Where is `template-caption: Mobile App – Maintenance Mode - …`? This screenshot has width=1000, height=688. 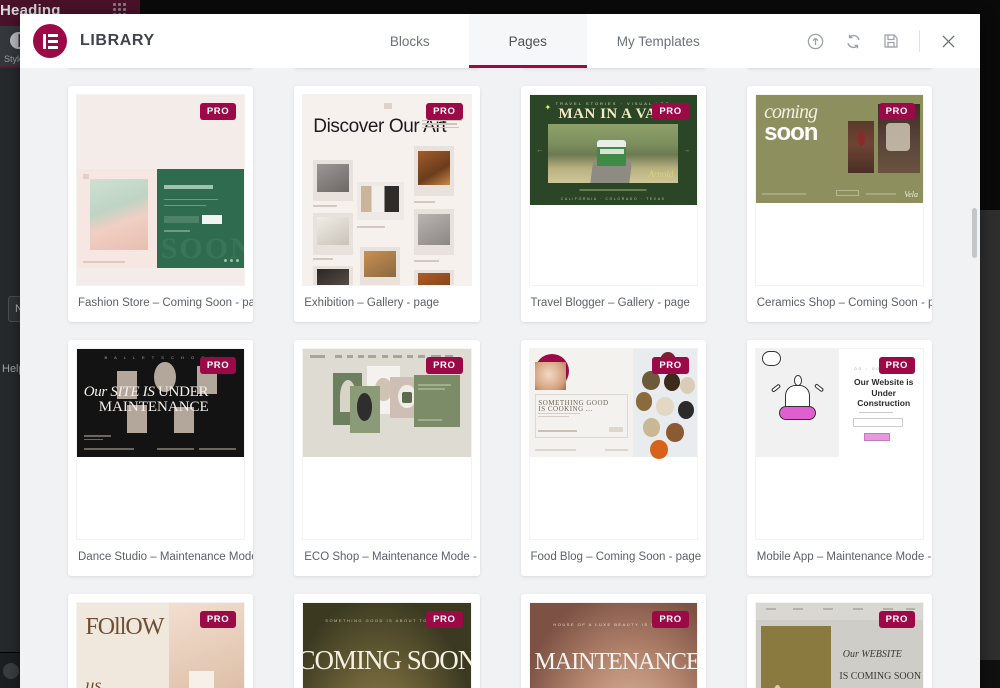 template-caption: Mobile App – Maintenance Mode - … is located at coordinates (844, 557).